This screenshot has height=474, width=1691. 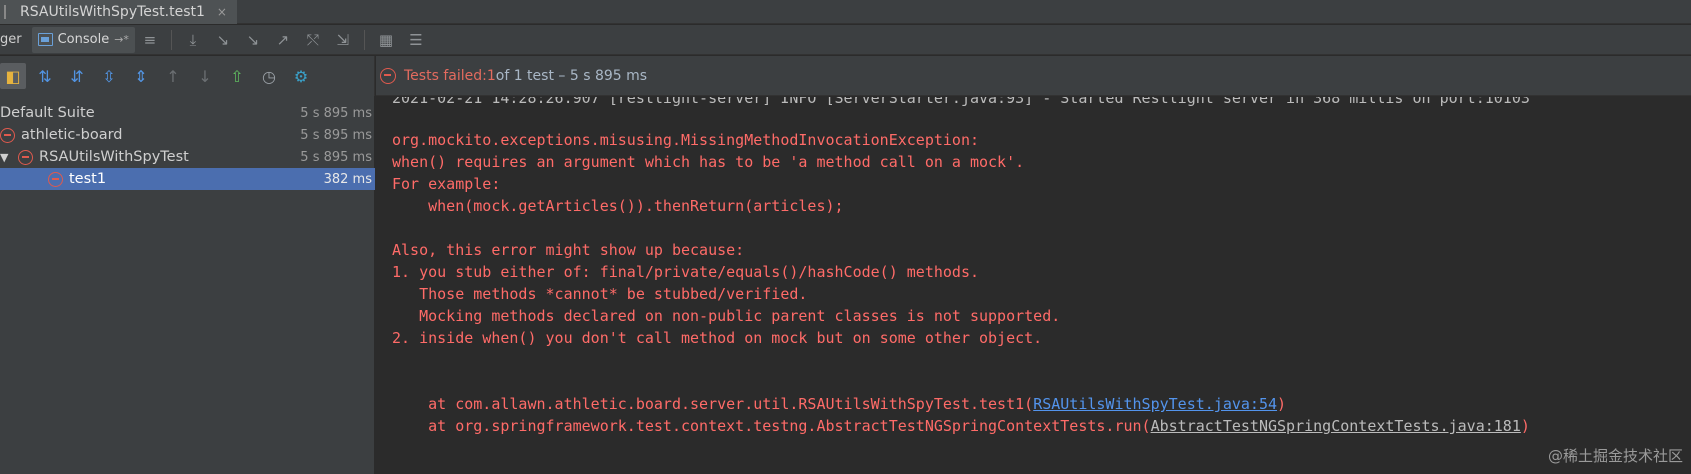 What do you see at coordinates (150, 40) in the screenshot?
I see `layout-icon: ≡` at bounding box center [150, 40].